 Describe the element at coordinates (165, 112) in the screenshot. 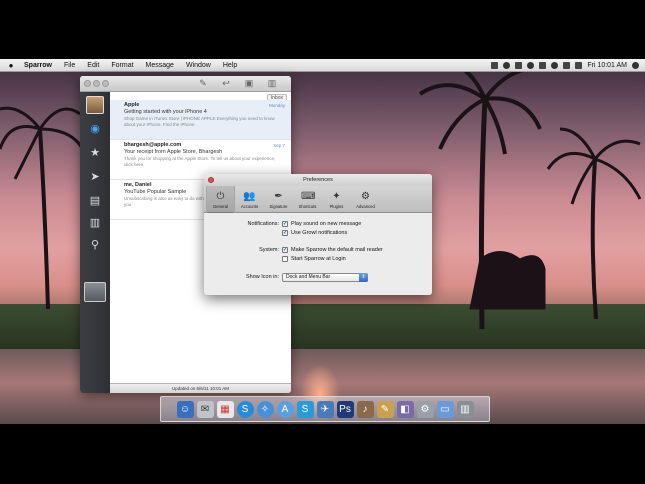

I see `message-subject: Getting started with your iPhone 4` at that location.